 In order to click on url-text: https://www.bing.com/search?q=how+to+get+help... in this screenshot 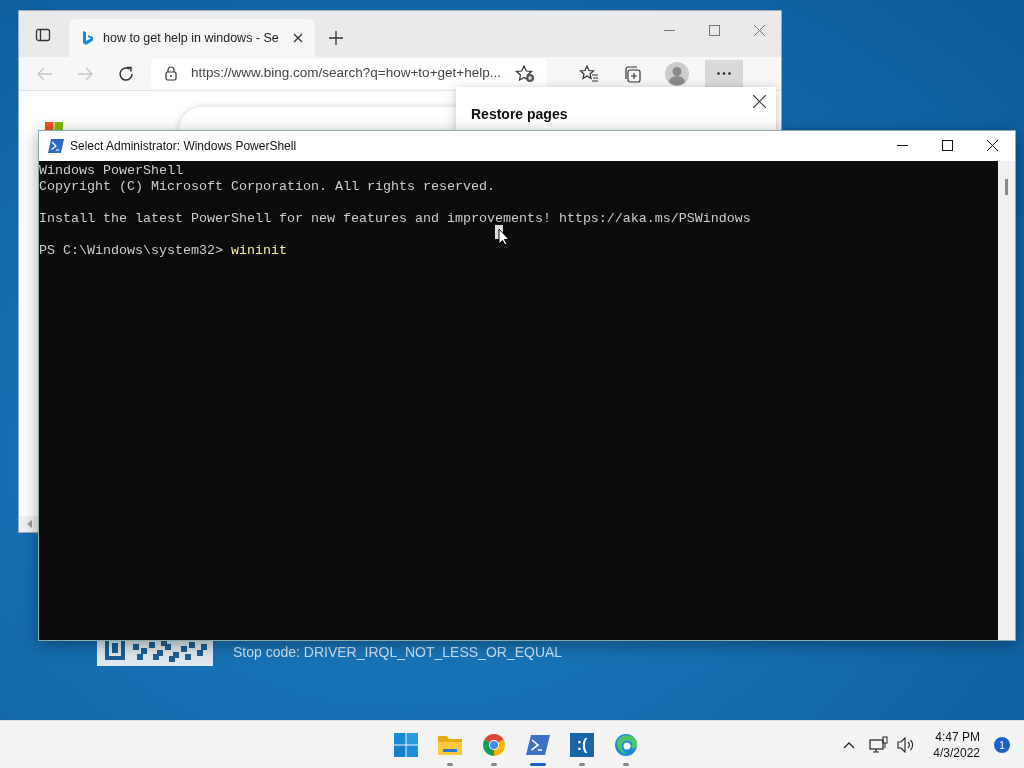, I will do `click(346, 73)`.